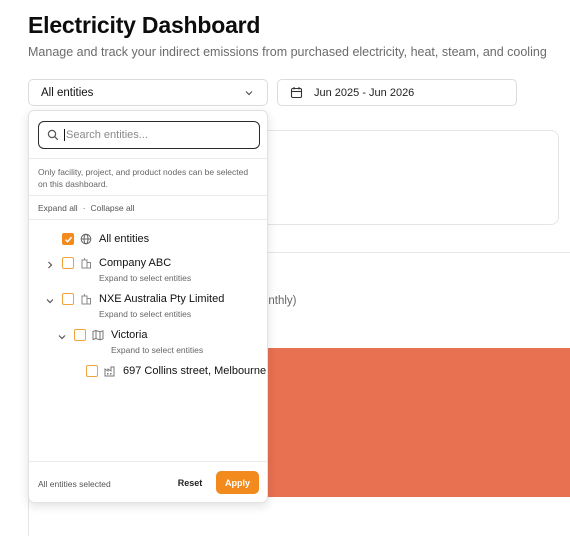 The image size is (570, 536). I want to click on page-title: Electricity Dashboard, so click(144, 25).